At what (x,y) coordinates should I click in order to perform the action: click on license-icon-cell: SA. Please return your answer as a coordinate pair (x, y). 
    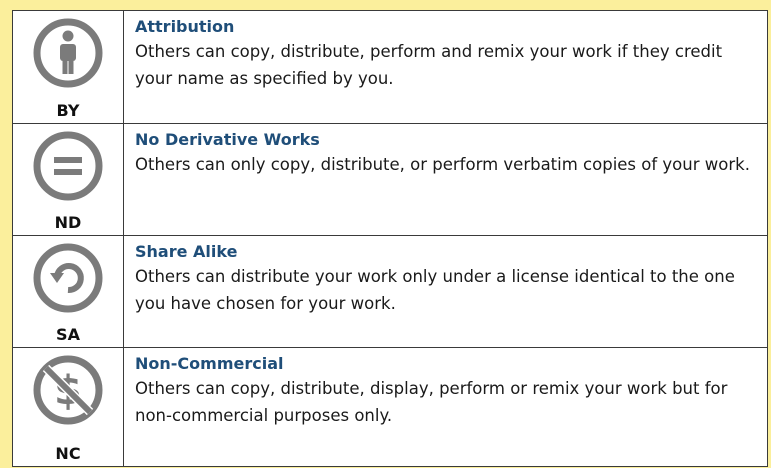
    Looking at the image, I should click on (68, 291).